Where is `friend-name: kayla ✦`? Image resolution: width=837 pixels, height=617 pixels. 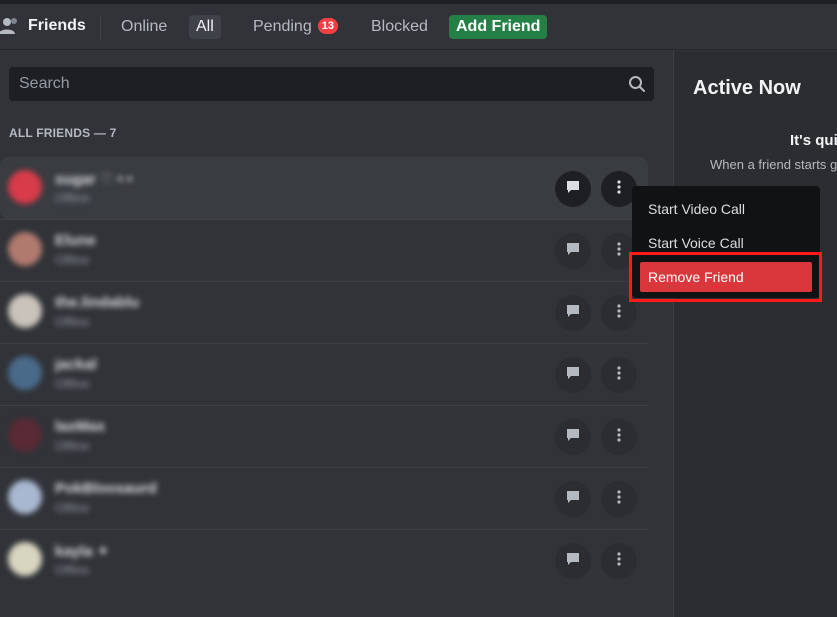
friend-name: kayla ✦ is located at coordinates (82, 551).